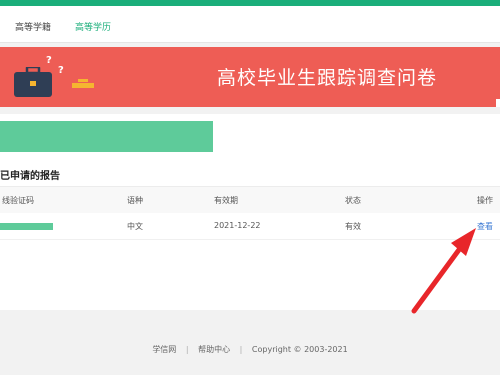  What do you see at coordinates (214, 349) in the screenshot?
I see `footer-link-help: 帮助中心` at bounding box center [214, 349].